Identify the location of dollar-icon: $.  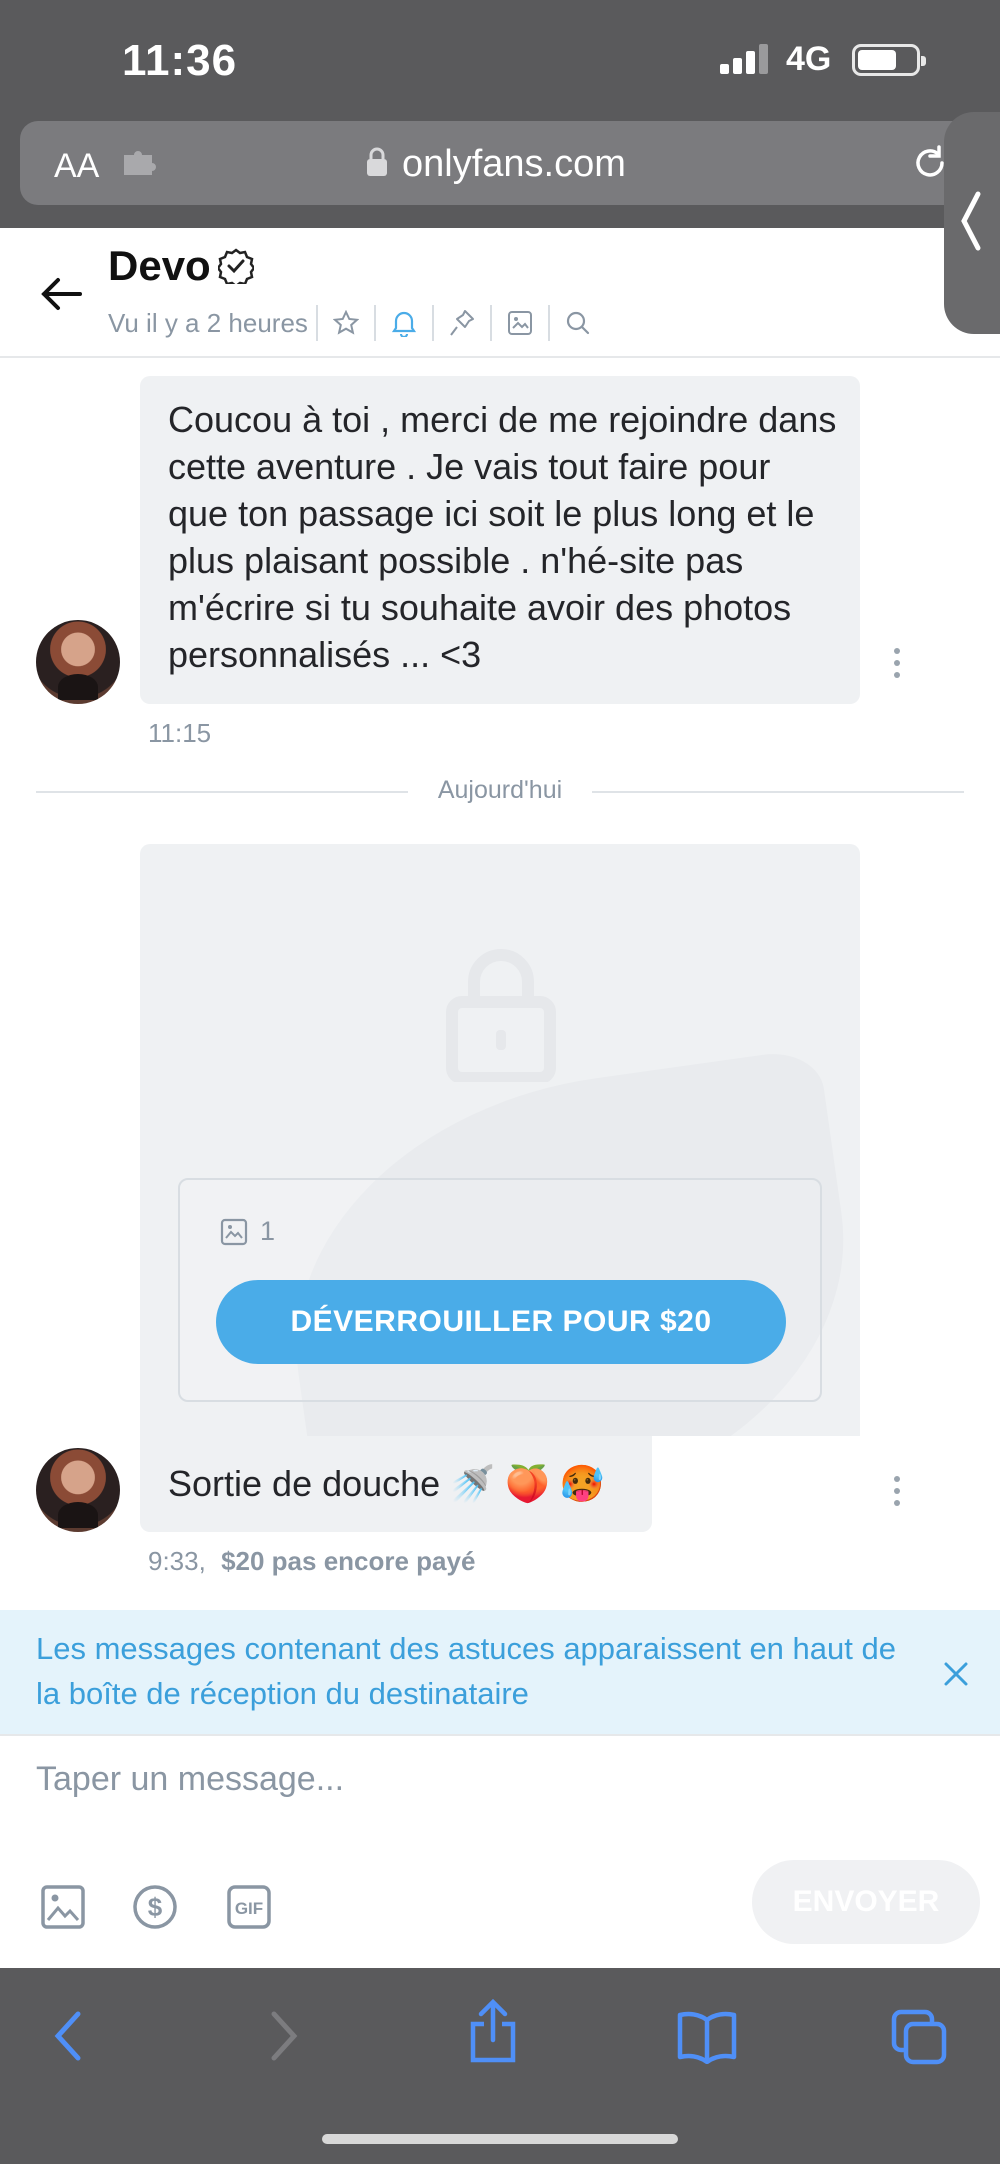
(155, 1907).